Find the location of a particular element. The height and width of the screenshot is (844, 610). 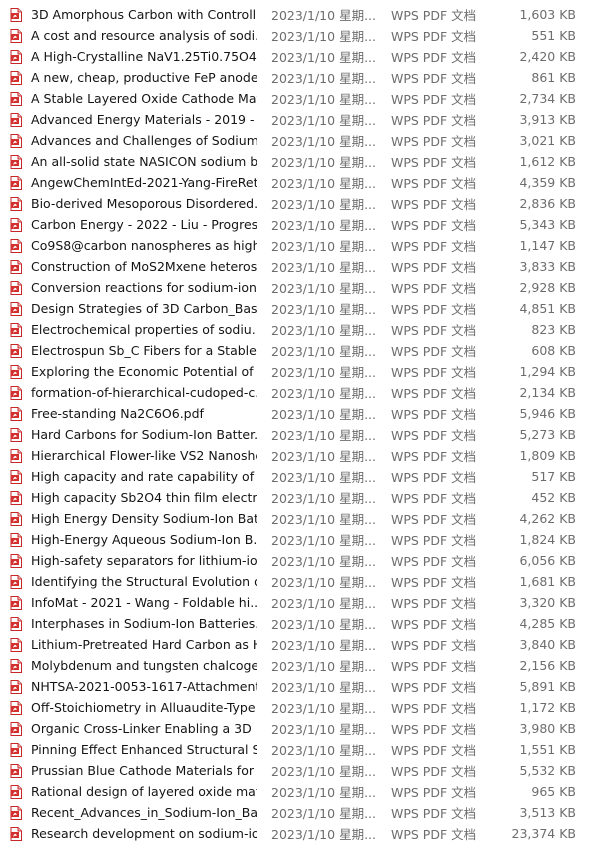

file-size: 608 KB is located at coordinates (553, 350).